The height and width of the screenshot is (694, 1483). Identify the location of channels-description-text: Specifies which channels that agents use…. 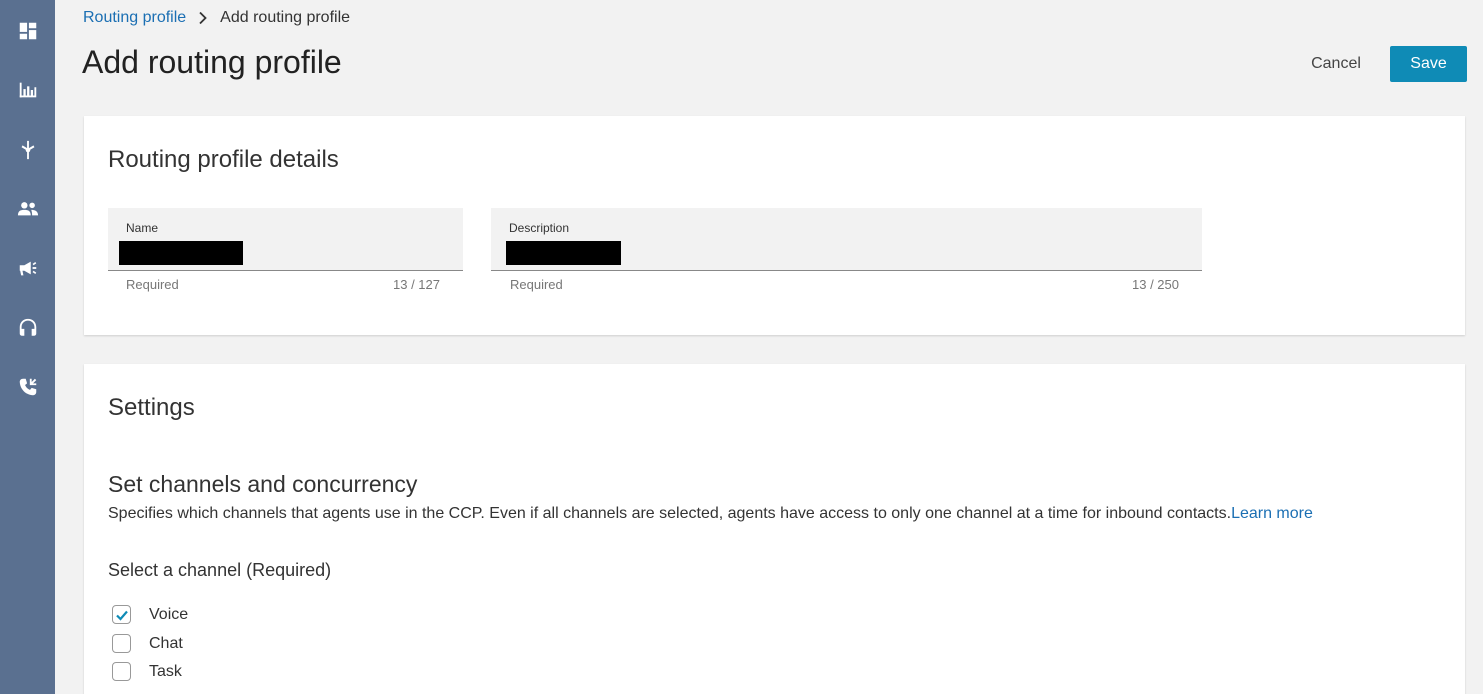
(670, 513).